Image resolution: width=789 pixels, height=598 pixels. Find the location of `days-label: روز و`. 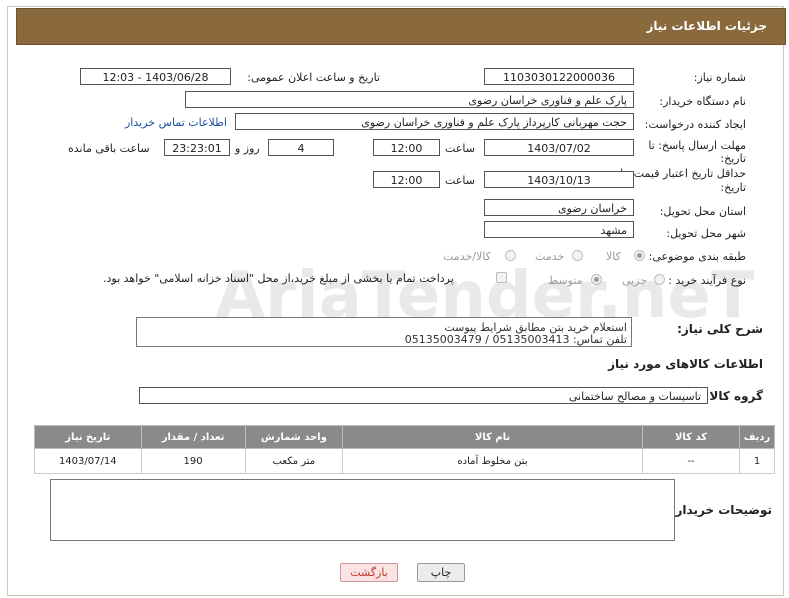

days-label: روز و is located at coordinates (247, 148).